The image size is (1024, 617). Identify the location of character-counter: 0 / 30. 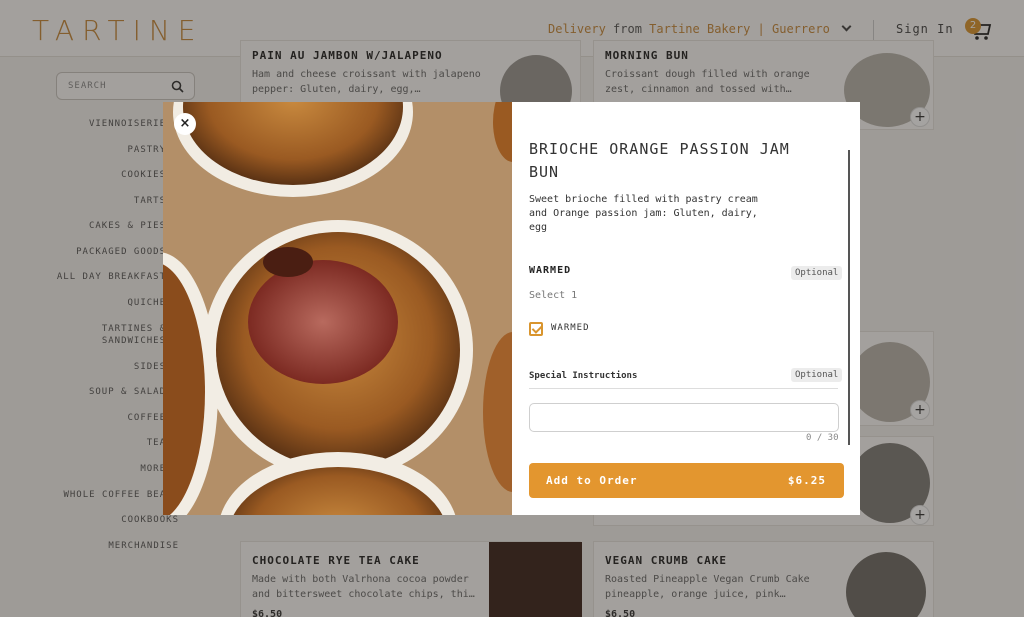
(822, 438).